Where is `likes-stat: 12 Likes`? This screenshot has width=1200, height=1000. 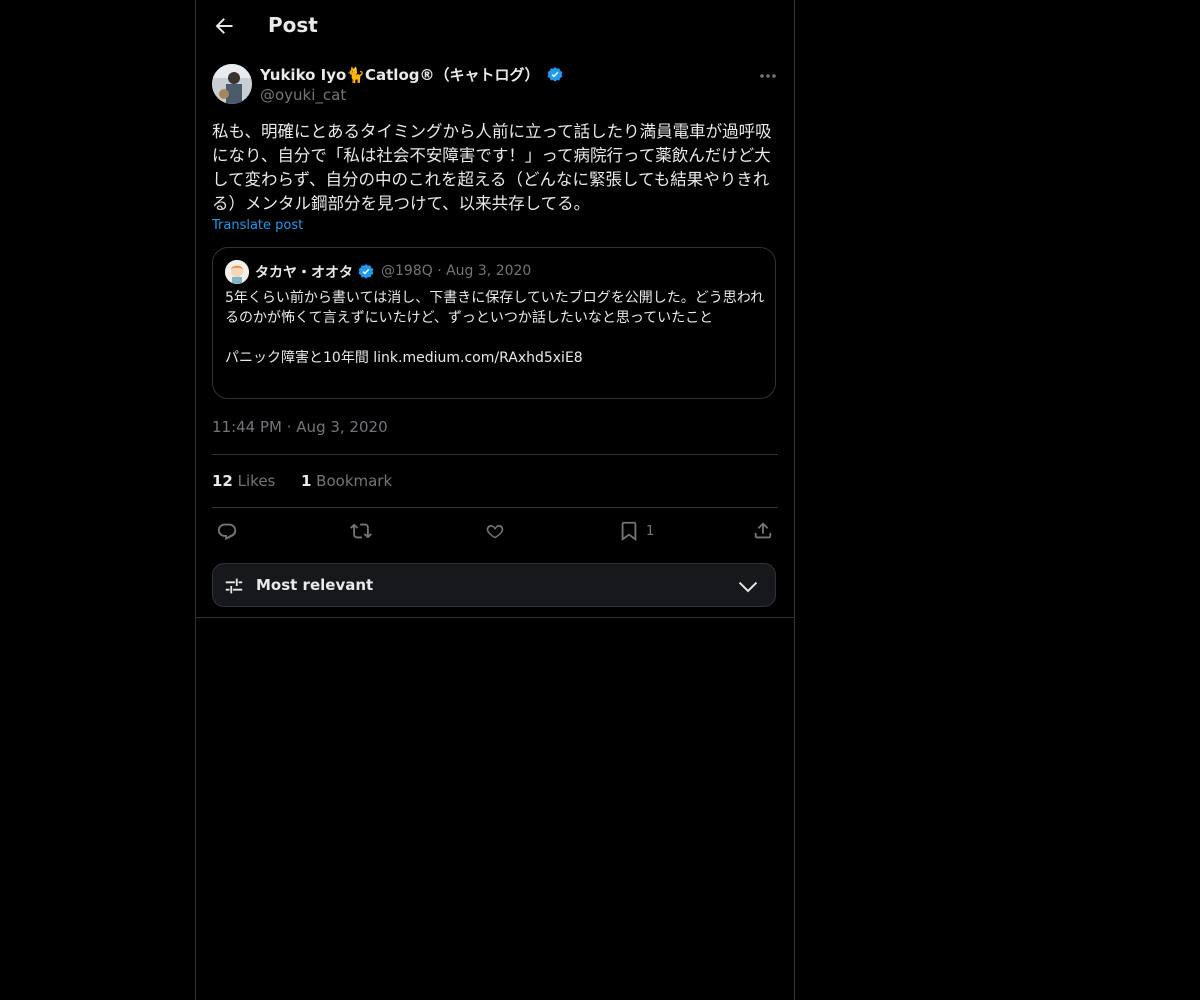 likes-stat: 12 Likes is located at coordinates (243, 481).